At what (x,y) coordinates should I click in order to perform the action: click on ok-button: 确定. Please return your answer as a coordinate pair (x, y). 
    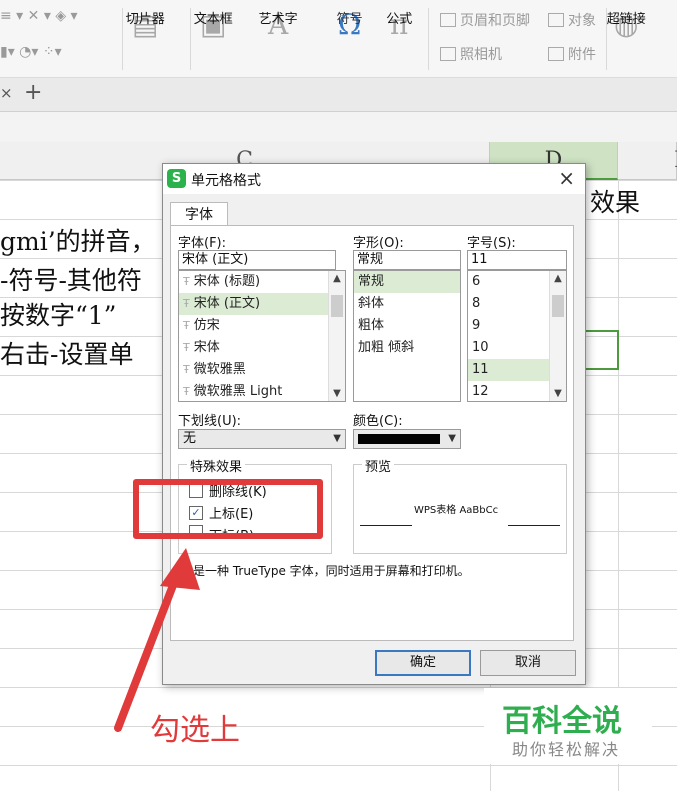
    Looking at the image, I should click on (423, 663).